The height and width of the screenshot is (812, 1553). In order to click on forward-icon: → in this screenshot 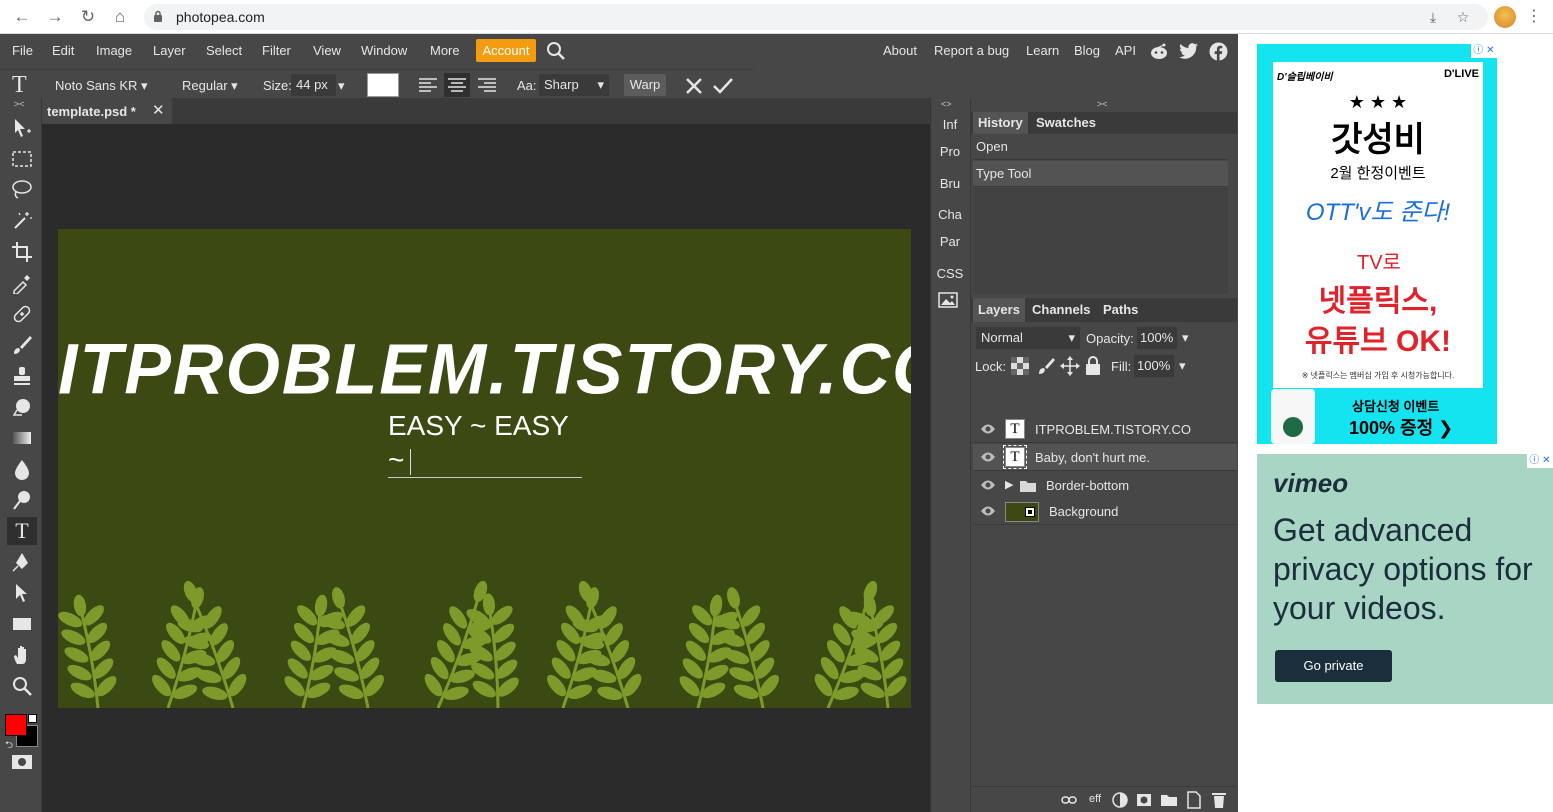, I will do `click(55, 17)`.